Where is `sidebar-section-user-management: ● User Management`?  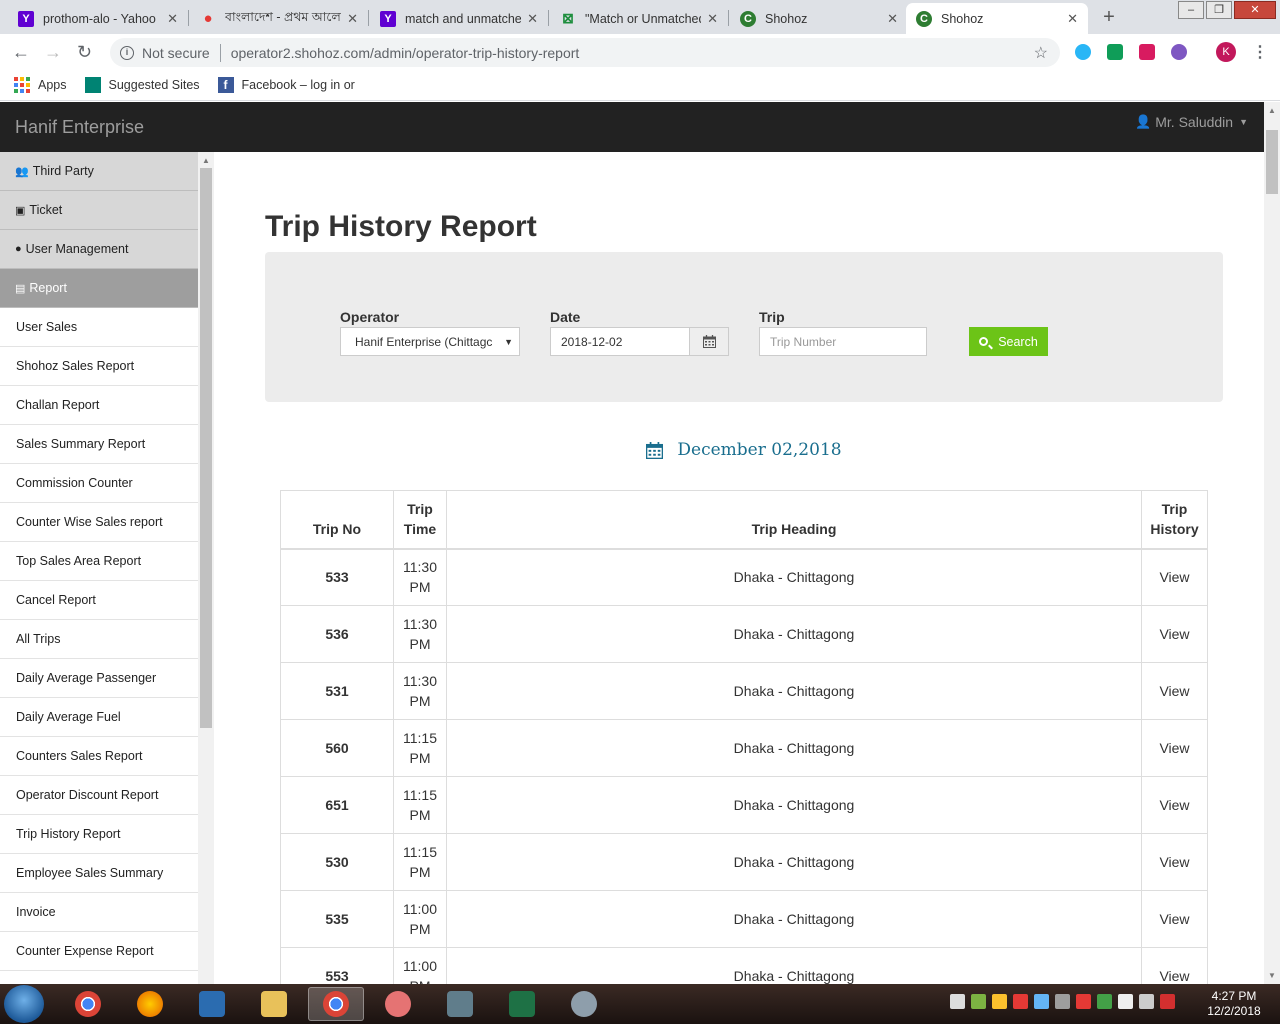 sidebar-section-user-management: ● User Management is located at coordinates (99, 249).